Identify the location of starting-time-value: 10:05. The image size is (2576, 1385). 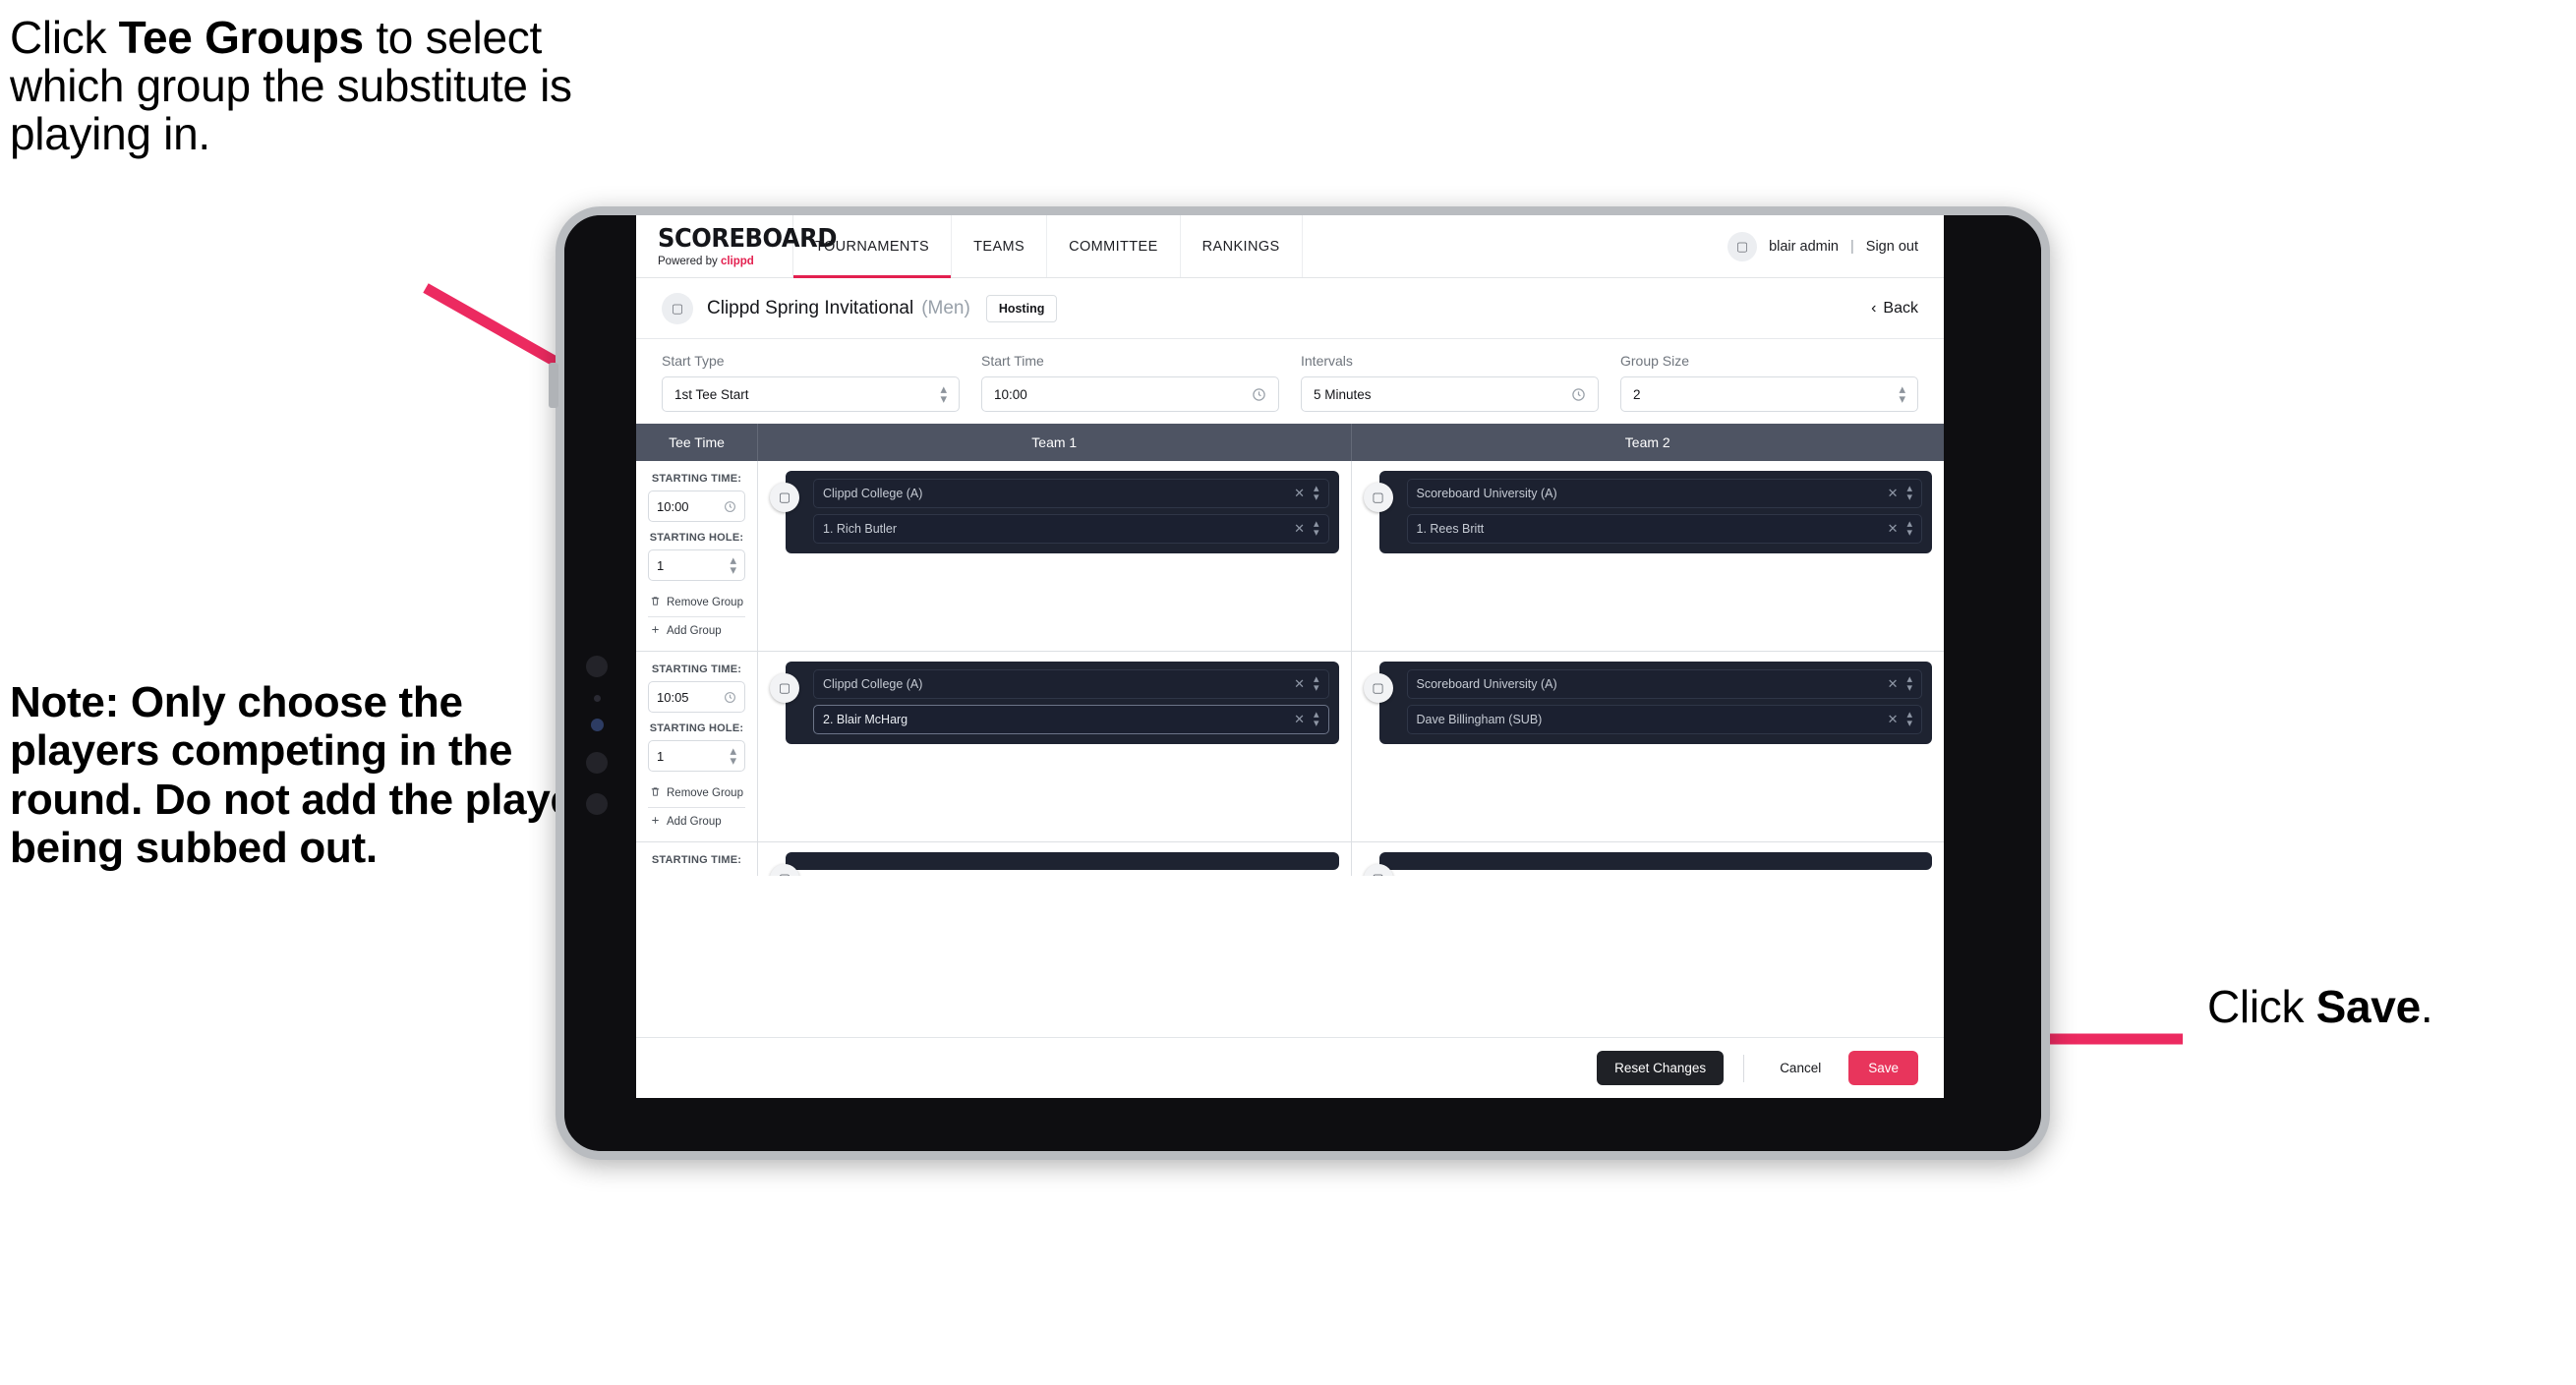
(673, 697).